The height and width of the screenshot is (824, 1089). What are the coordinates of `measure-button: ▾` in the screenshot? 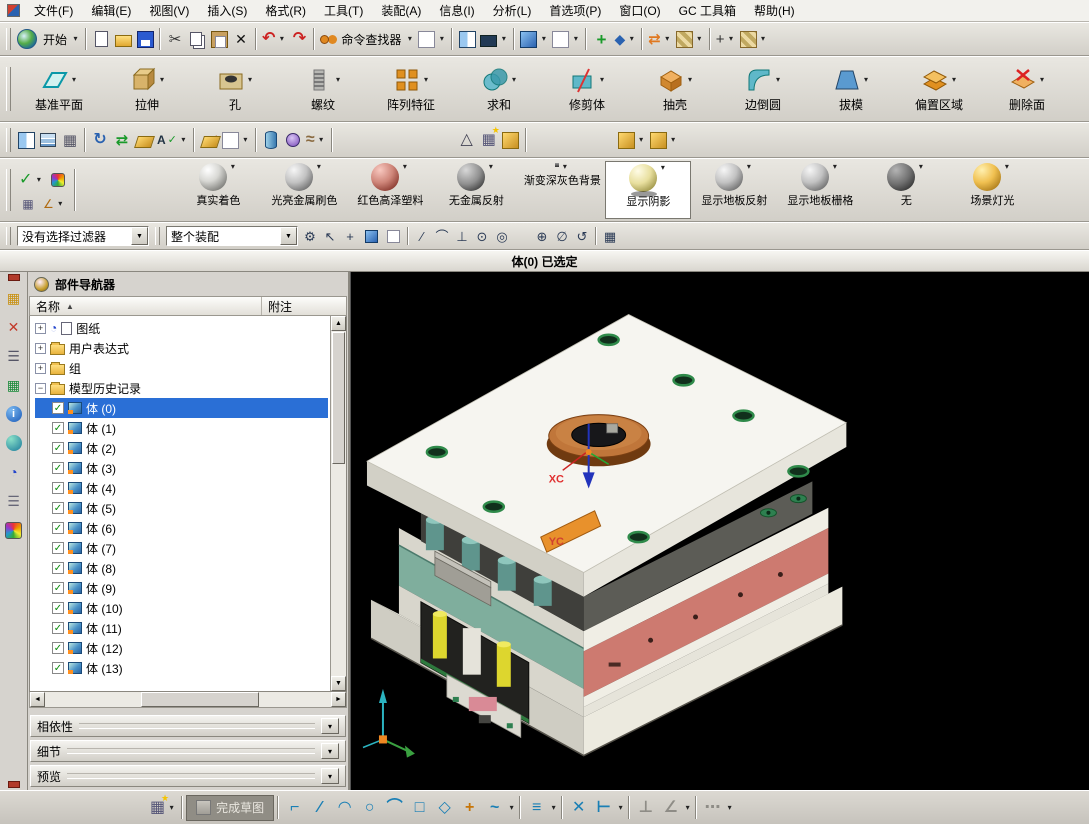 It's located at (690, 39).